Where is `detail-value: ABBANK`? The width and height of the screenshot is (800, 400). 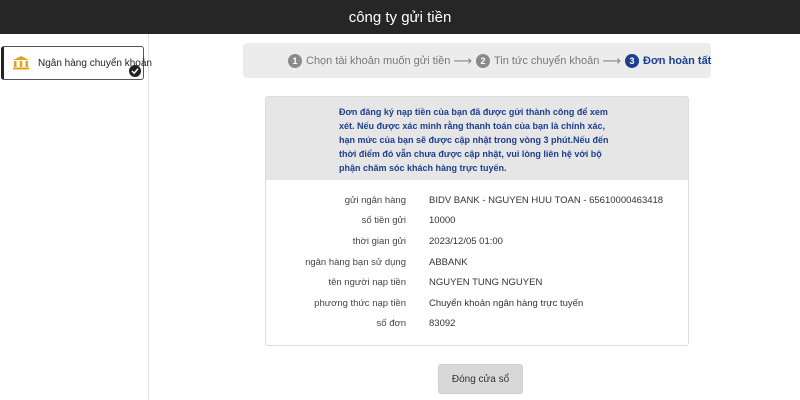
detail-value: ABBANK is located at coordinates (448, 262).